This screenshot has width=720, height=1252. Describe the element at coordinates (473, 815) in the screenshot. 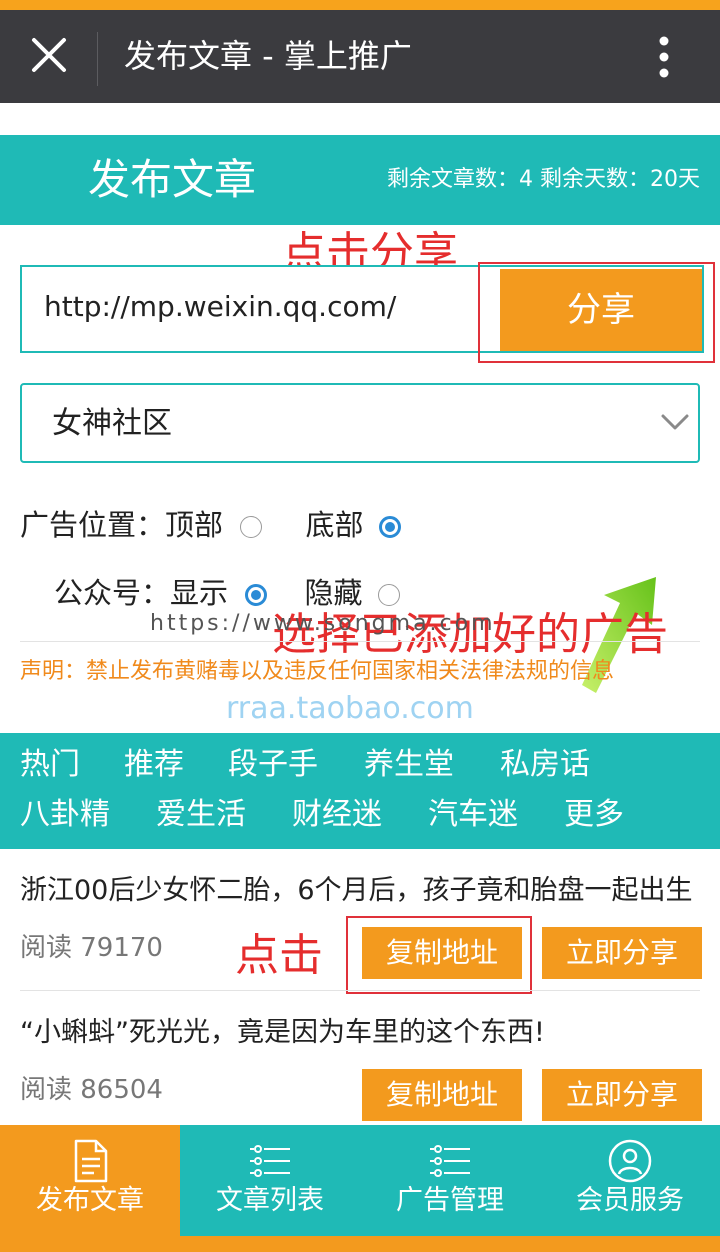

I see `category-auto: 汽车迷` at that location.